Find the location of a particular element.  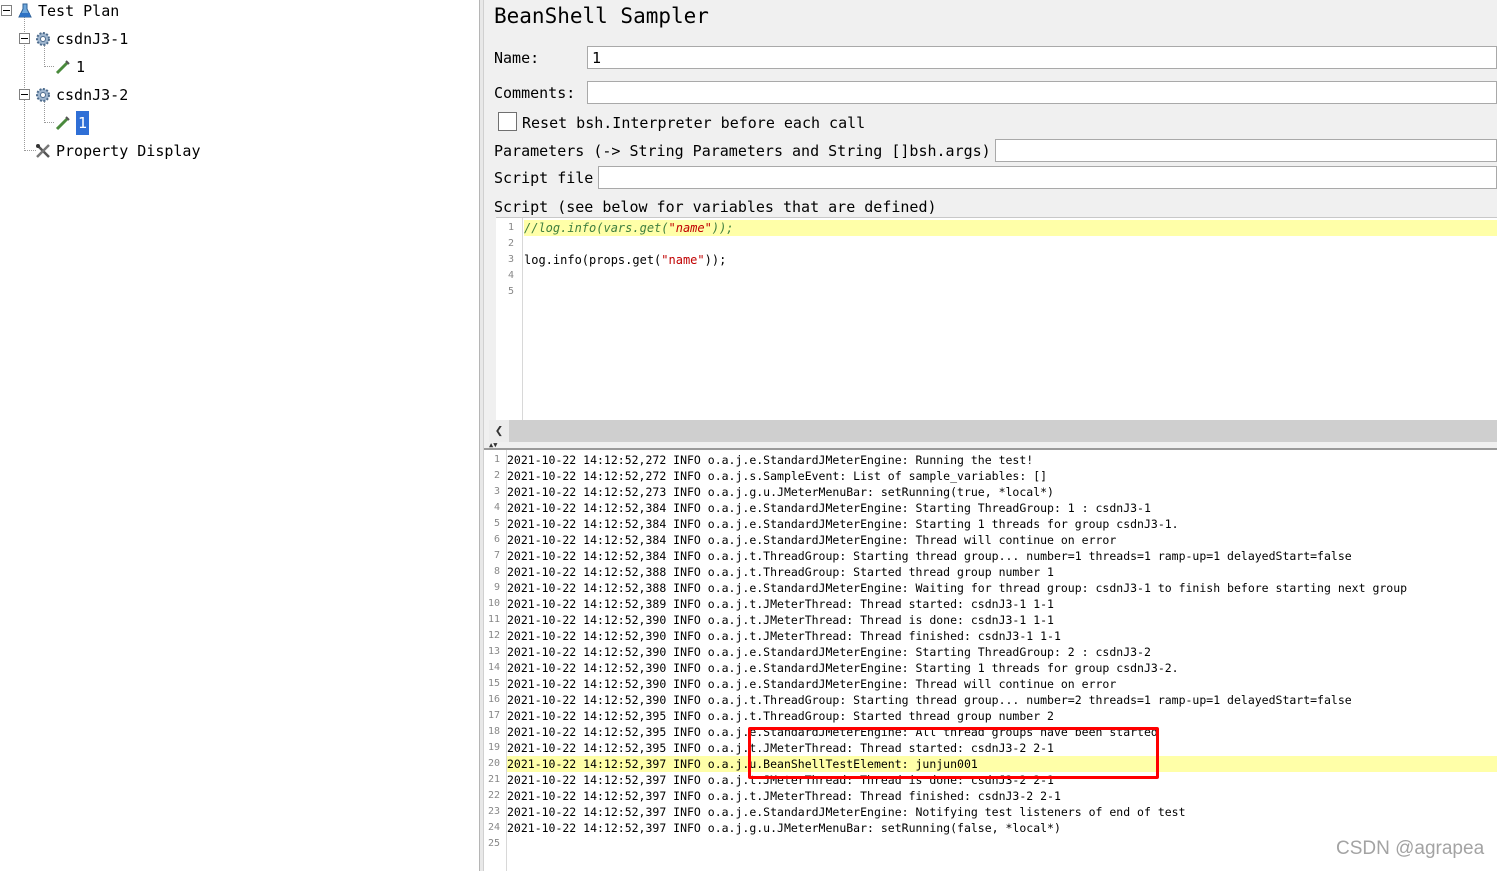

log-line-number: 20 is located at coordinates (493, 763).